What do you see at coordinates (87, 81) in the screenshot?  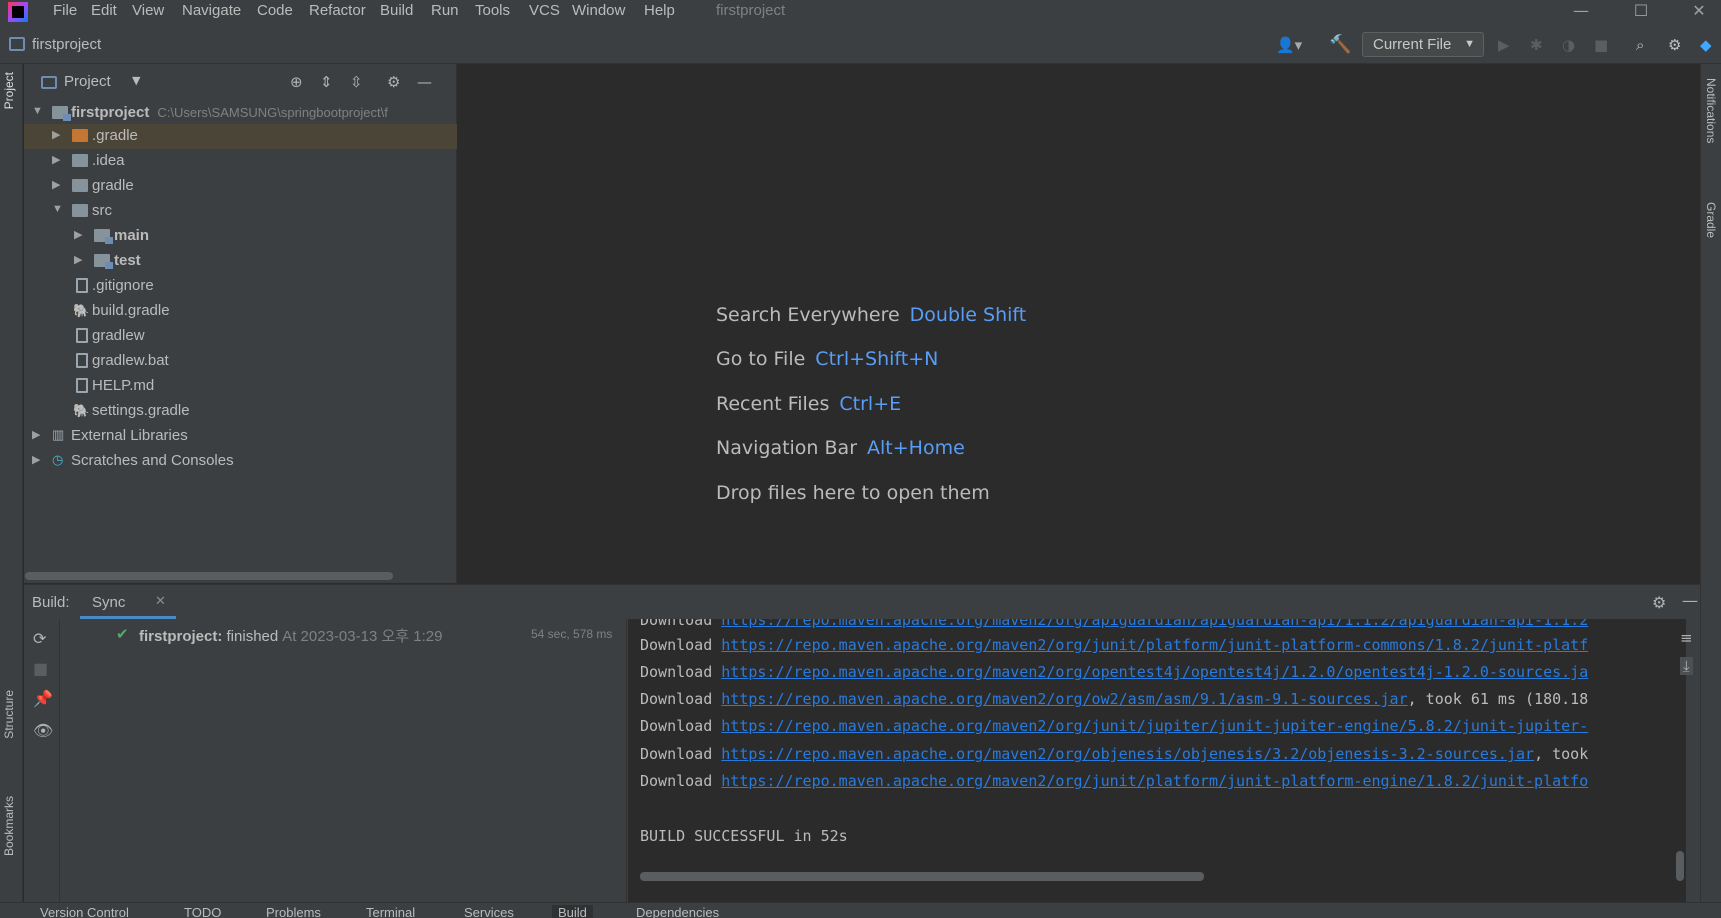 I see `project-view-select: Project` at bounding box center [87, 81].